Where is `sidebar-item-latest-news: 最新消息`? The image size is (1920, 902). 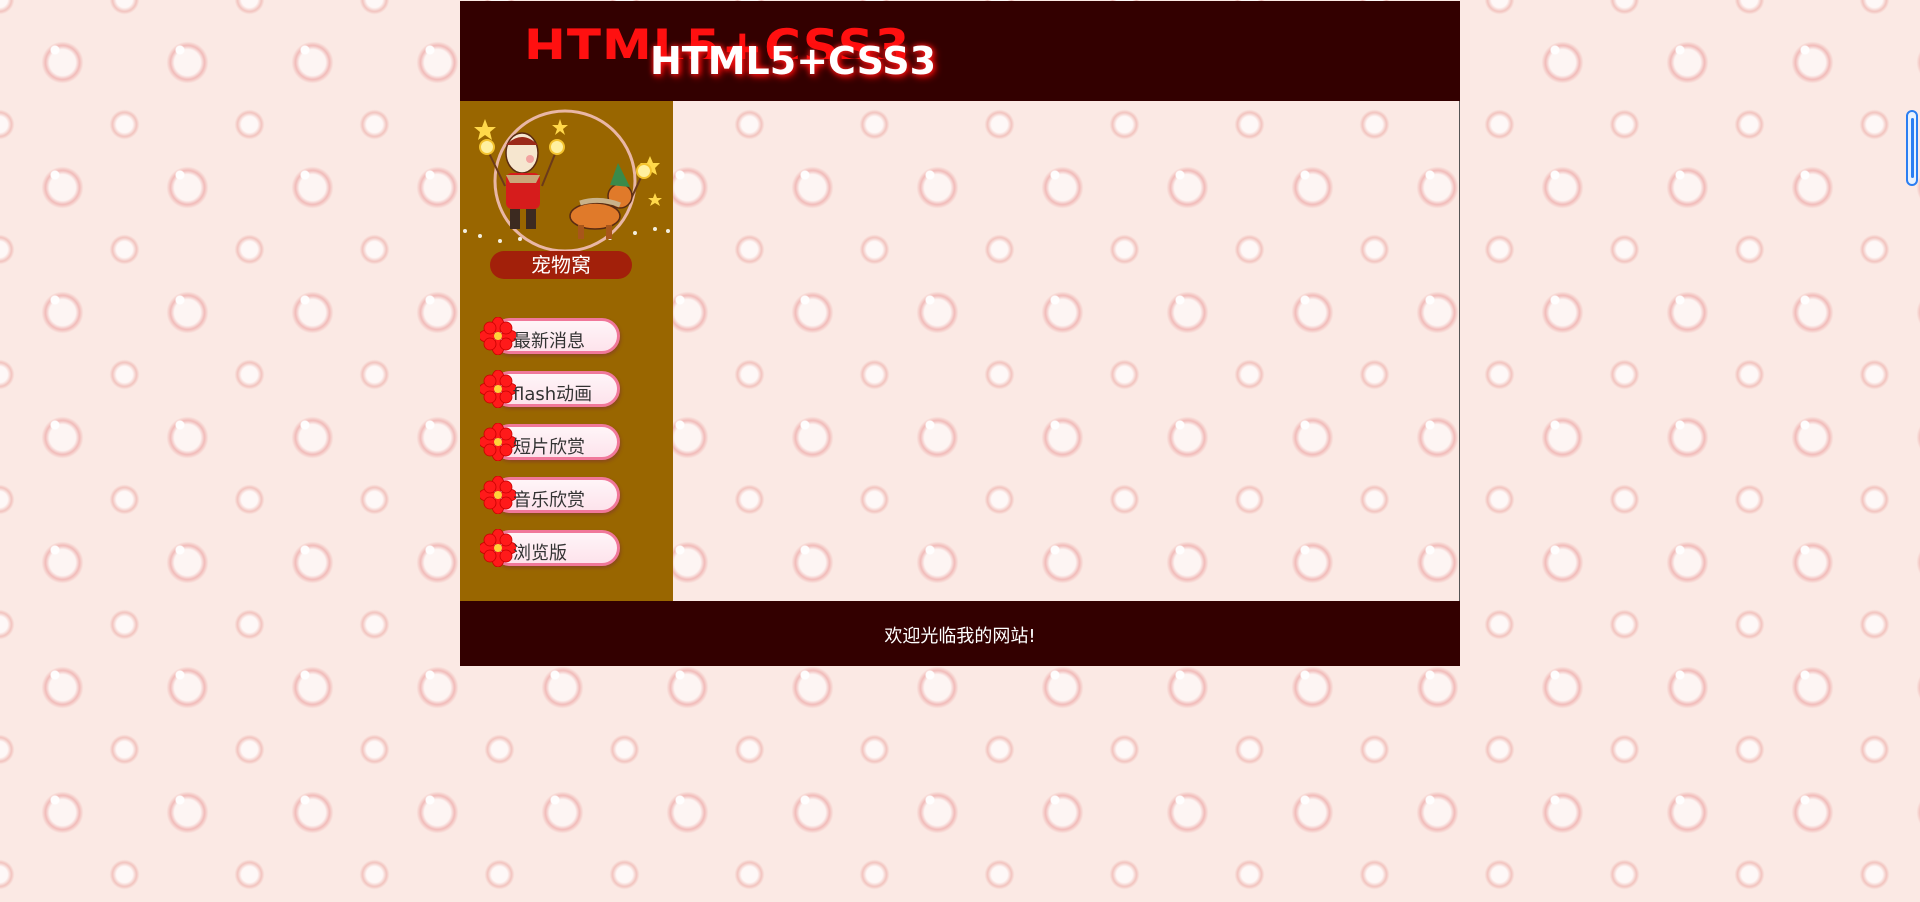 sidebar-item-latest-news: 最新消息 is located at coordinates (552, 337).